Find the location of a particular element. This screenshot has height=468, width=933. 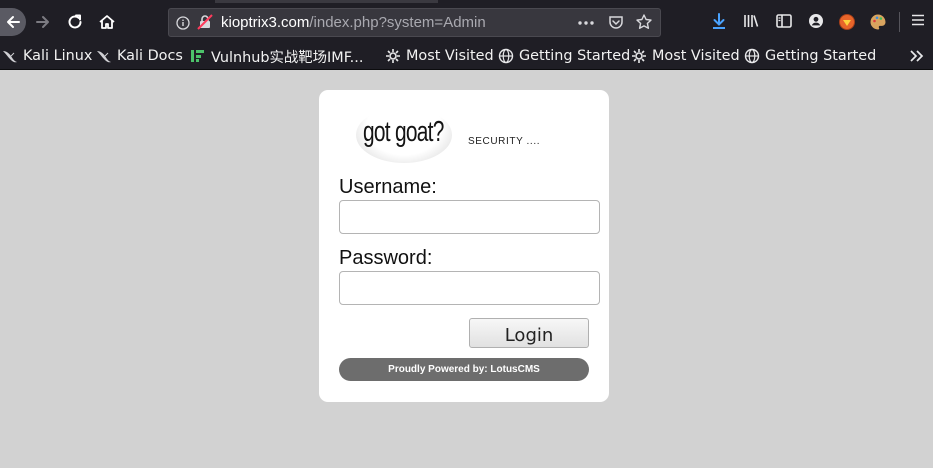

bookmark-label: Kali Linux is located at coordinates (58, 56).